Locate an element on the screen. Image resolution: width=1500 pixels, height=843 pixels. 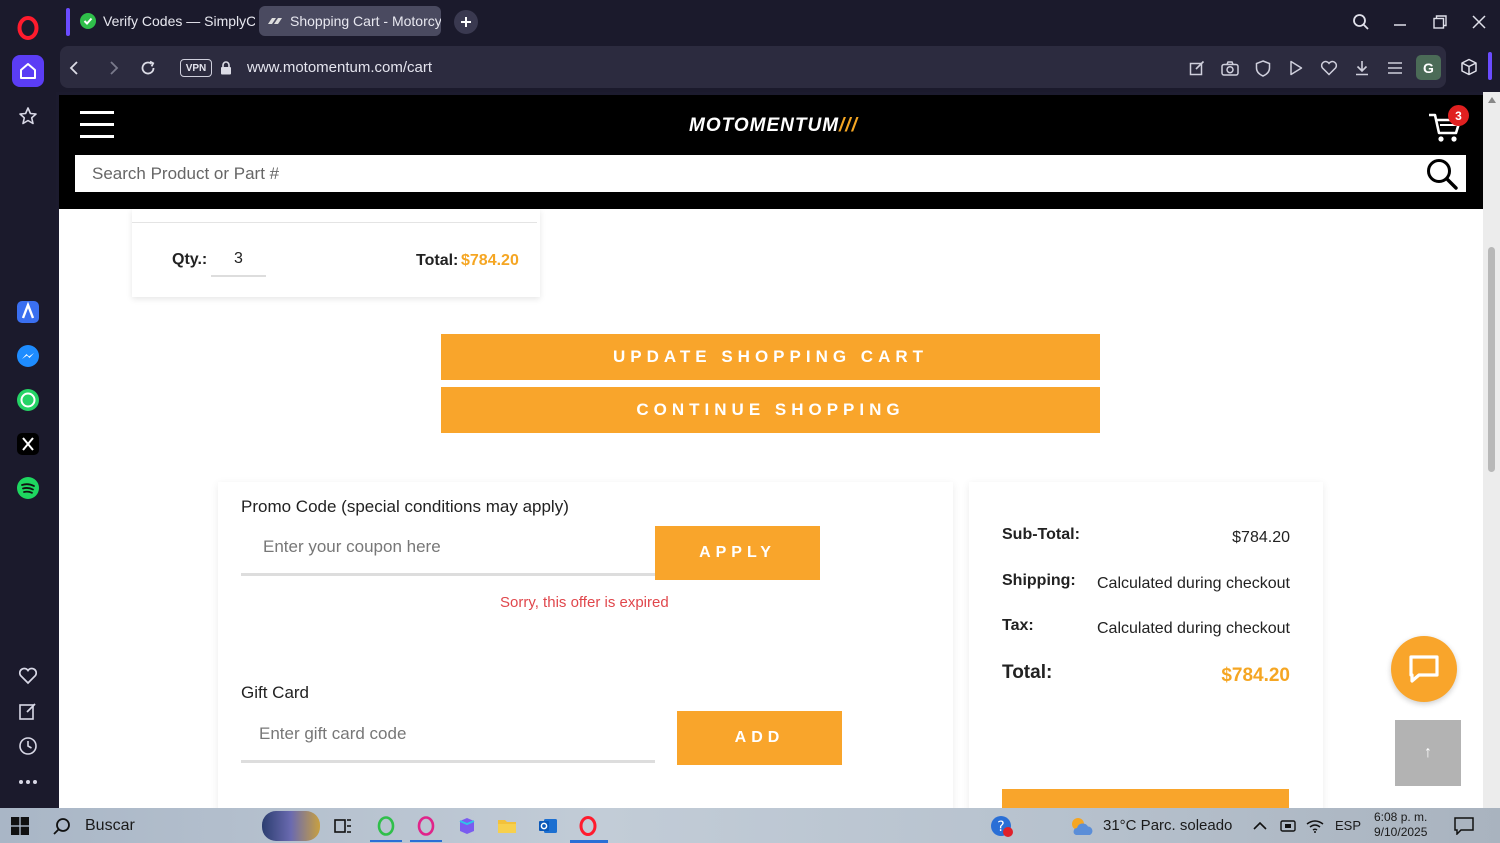
gift-card-title: Gift Card is located at coordinates (275, 692).